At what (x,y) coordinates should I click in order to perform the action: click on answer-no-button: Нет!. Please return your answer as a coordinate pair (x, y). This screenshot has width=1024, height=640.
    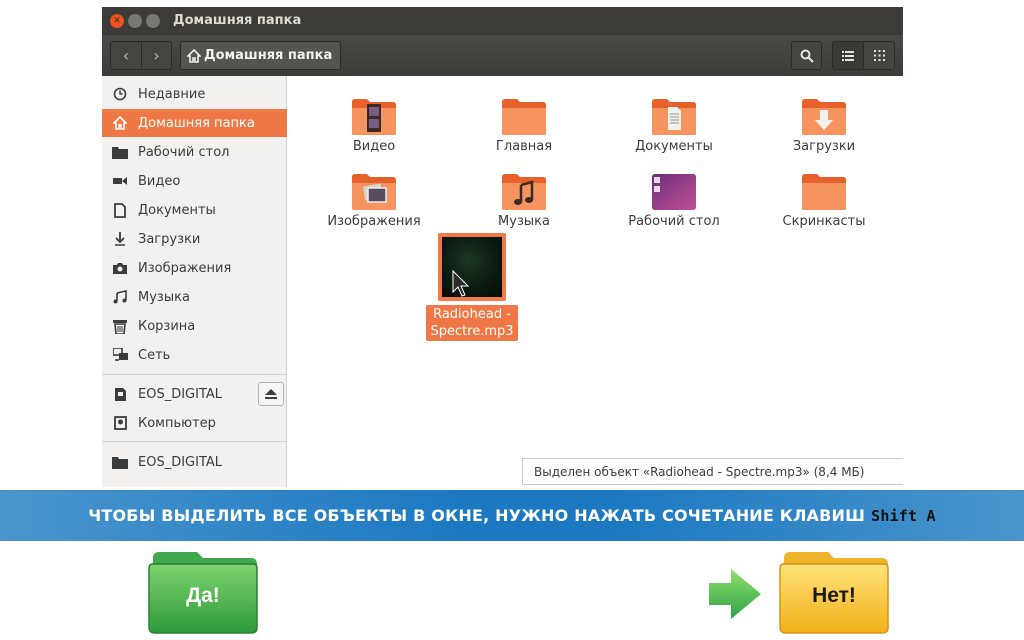
    Looking at the image, I should click on (834, 591).